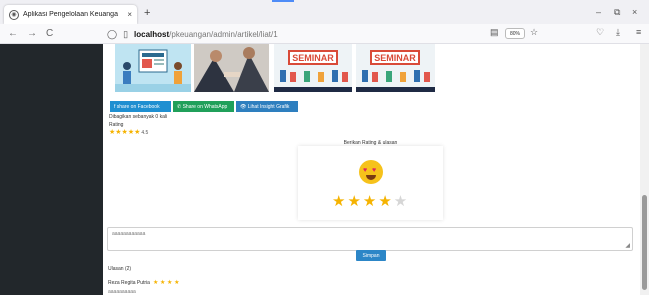 The image size is (649, 295). What do you see at coordinates (515, 33) in the screenshot?
I see `zoom-level: 80%` at bounding box center [515, 33].